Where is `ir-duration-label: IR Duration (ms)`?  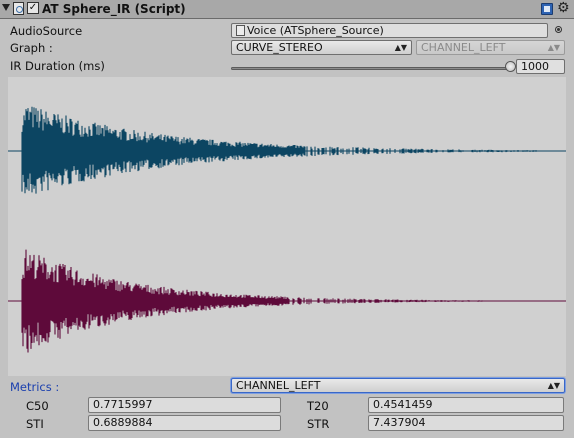
ir-duration-label: IR Duration (ms) is located at coordinates (57, 66).